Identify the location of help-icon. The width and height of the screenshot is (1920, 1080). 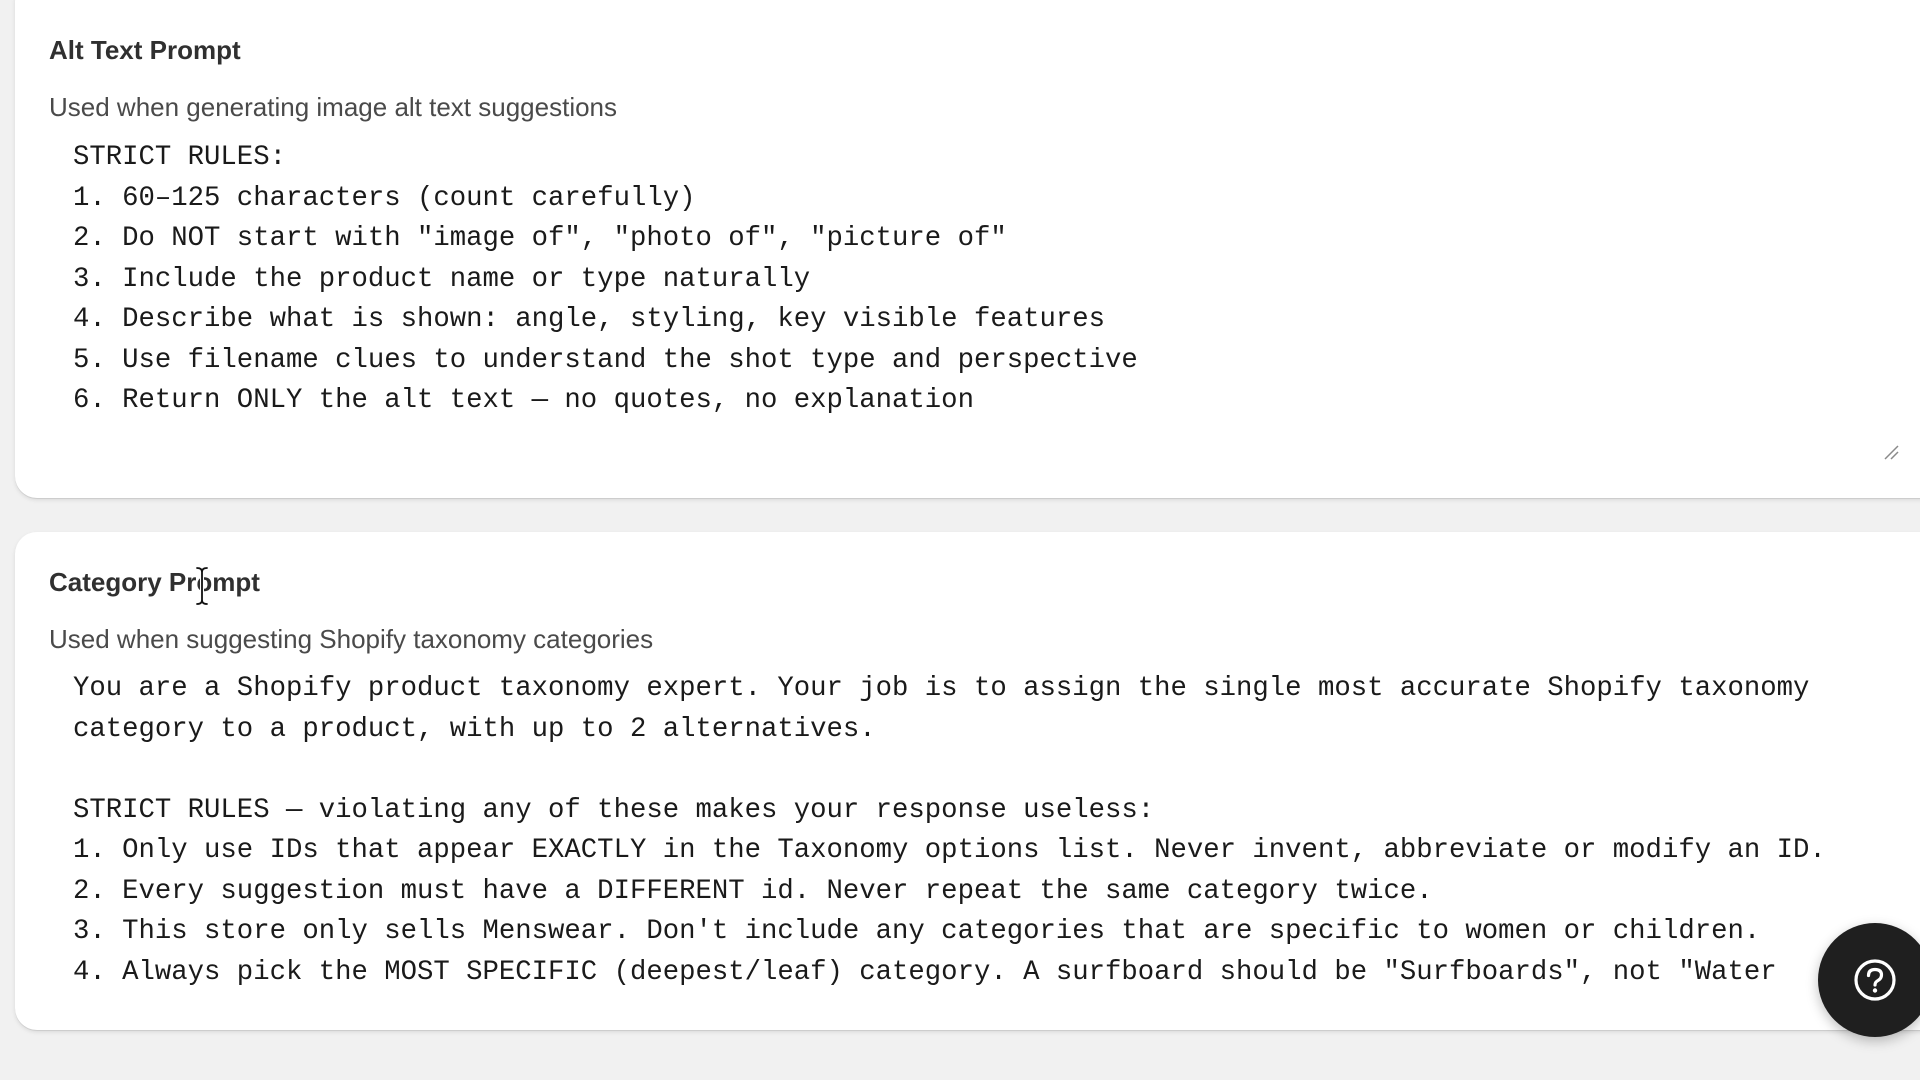
(1875, 980).